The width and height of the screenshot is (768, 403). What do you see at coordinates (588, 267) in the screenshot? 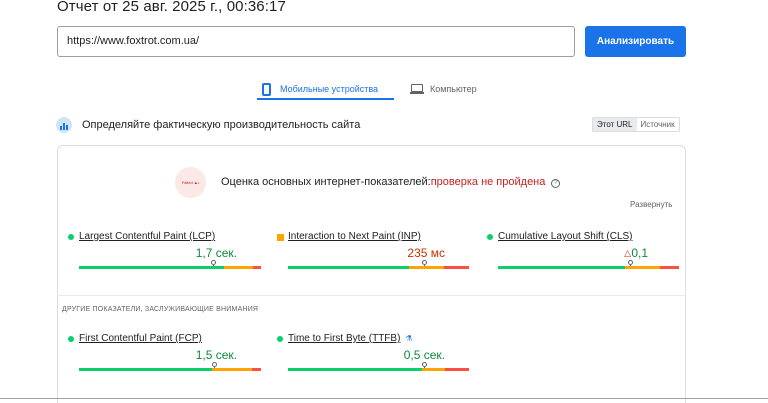
I see `metric-cls-distribution` at bounding box center [588, 267].